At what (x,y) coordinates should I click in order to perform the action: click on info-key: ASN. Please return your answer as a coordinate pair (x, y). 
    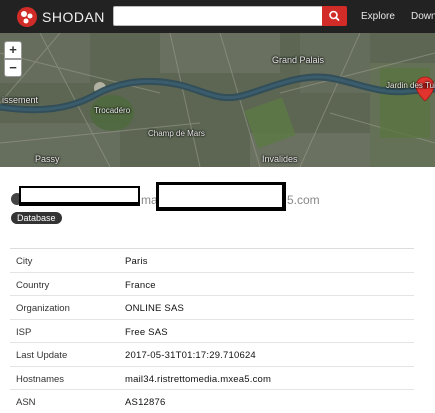
    Looking at the image, I should click on (26, 402).